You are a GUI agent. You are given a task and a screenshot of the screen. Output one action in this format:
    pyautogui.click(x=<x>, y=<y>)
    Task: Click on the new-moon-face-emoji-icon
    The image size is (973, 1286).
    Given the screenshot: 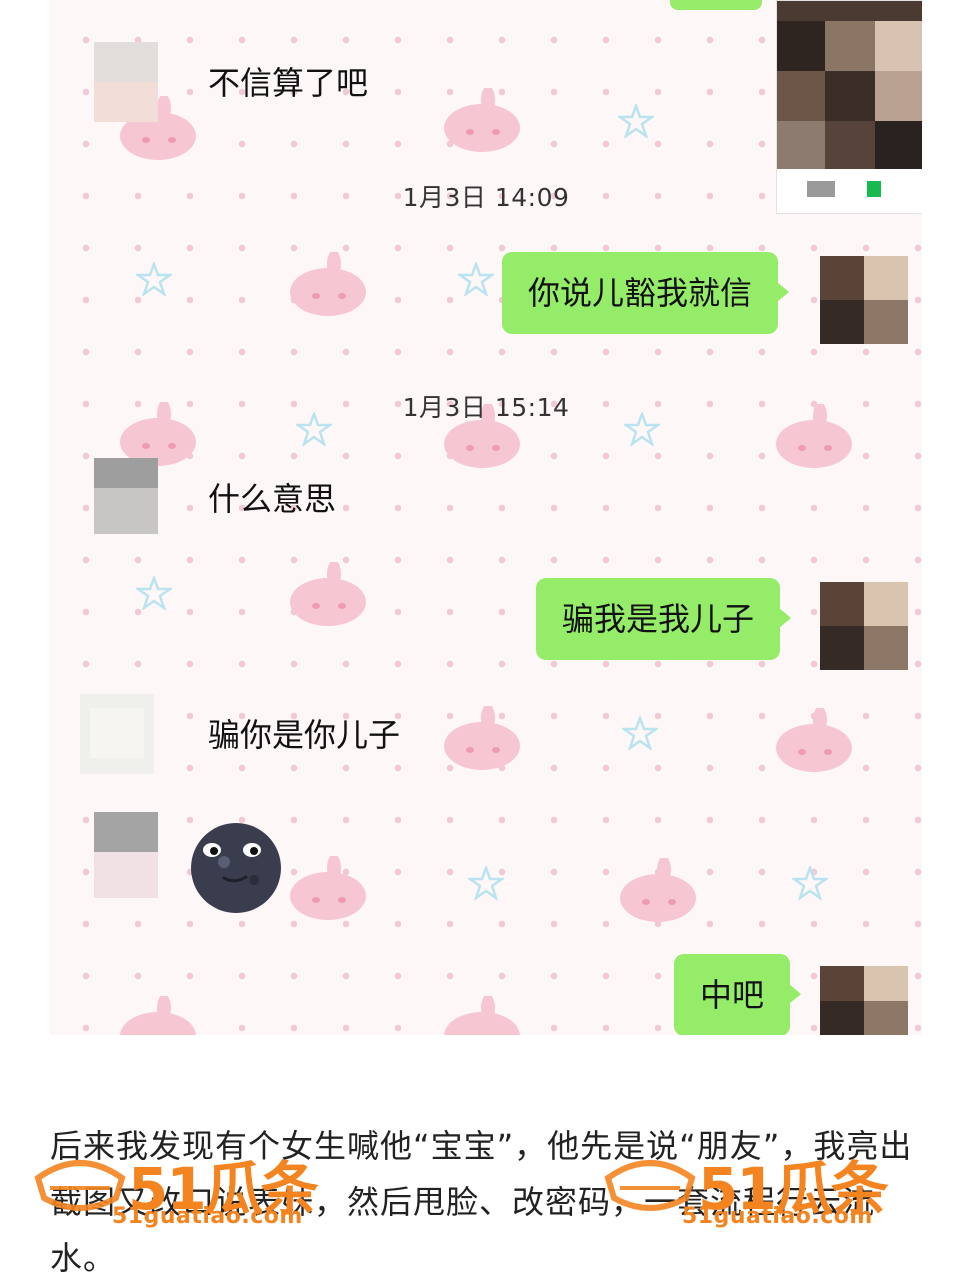 What is the action you would take?
    pyautogui.click(x=236, y=868)
    